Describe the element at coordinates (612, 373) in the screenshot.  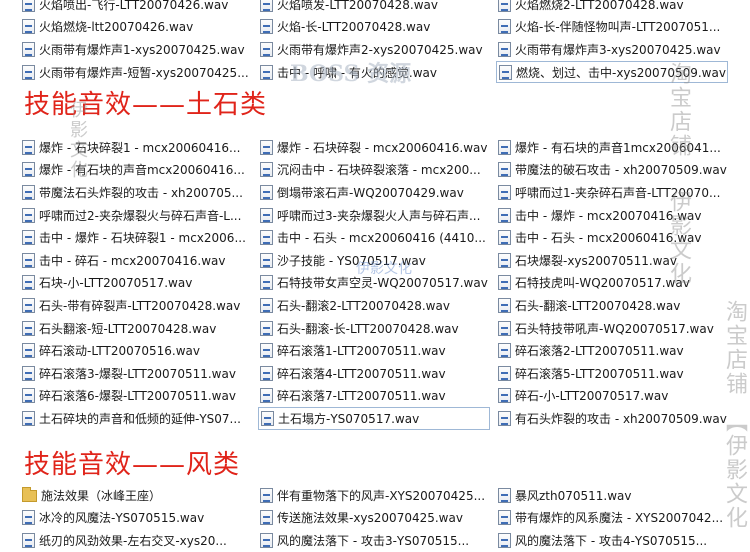
I see `file-item: 碎石滚落5-LTT20070511.wav` at that location.